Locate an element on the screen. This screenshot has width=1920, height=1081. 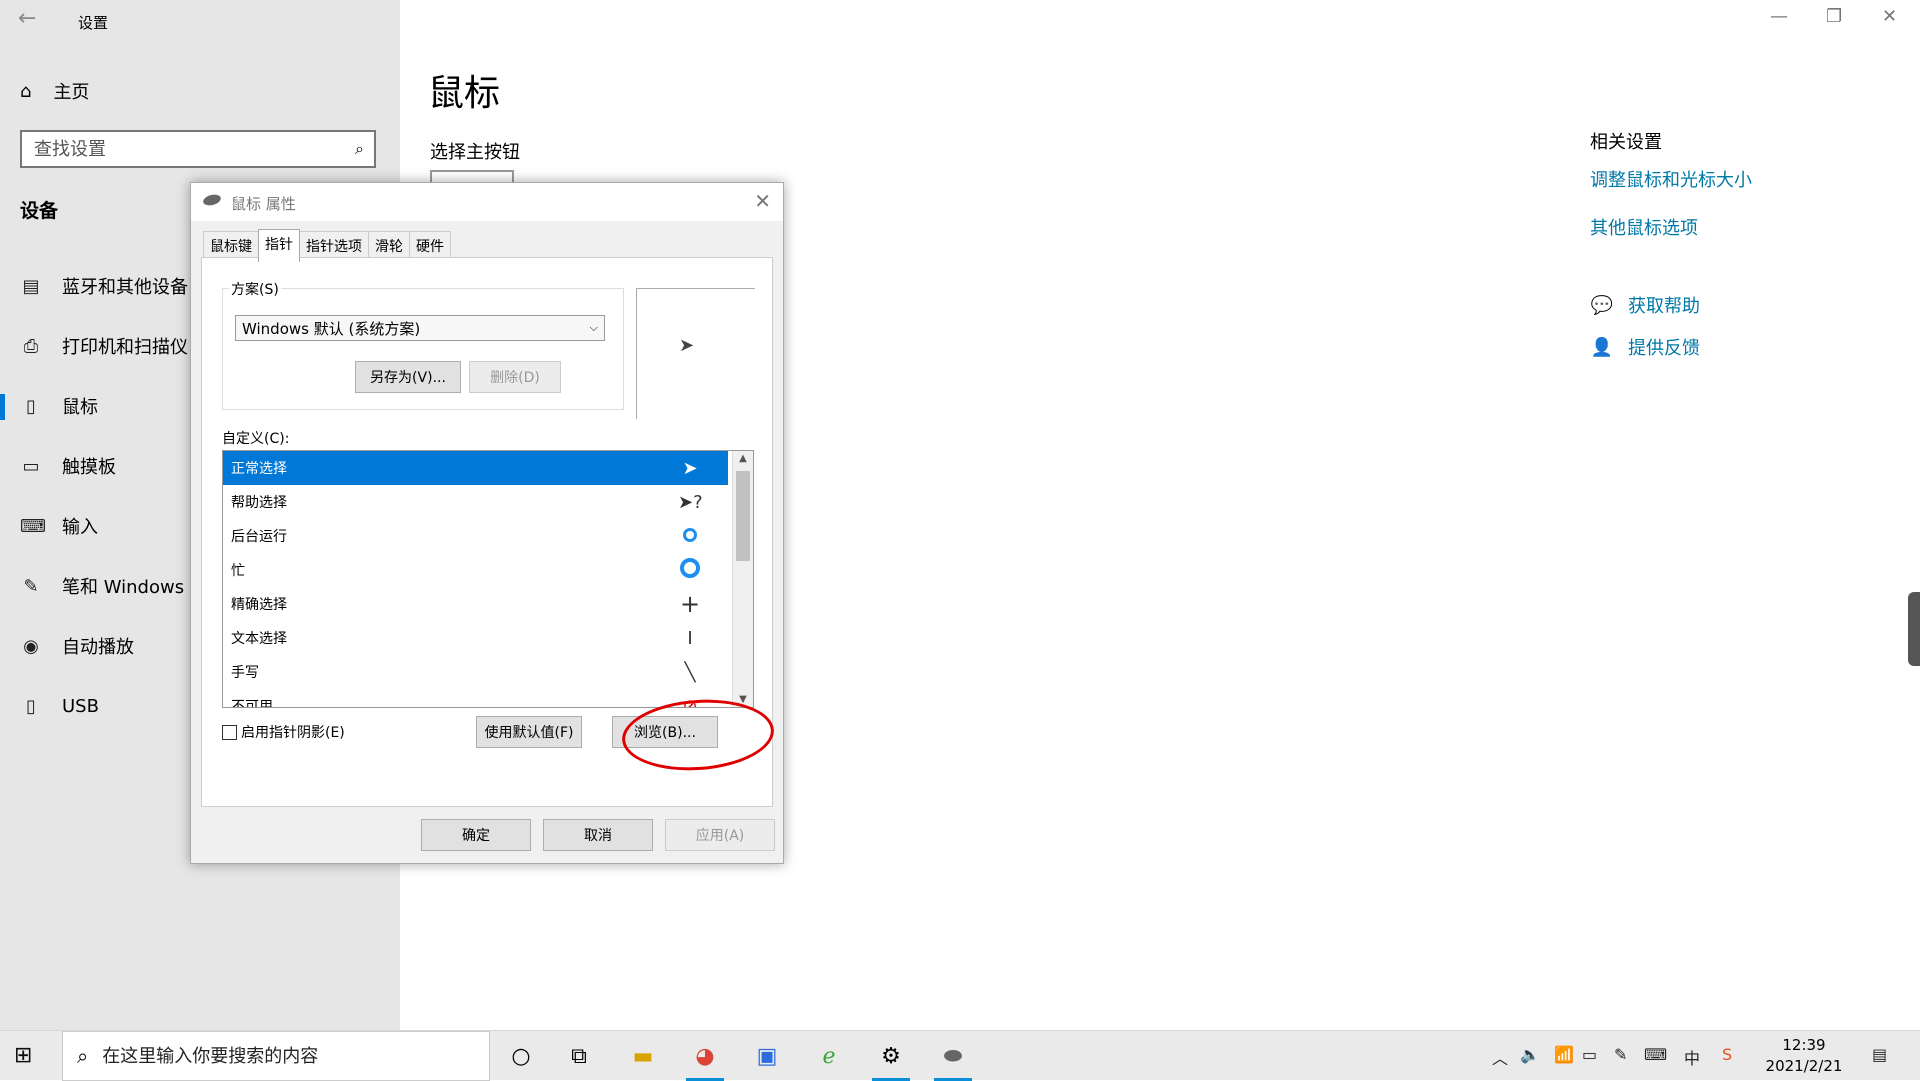
sidebar-item-label: USB is located at coordinates (80, 706).